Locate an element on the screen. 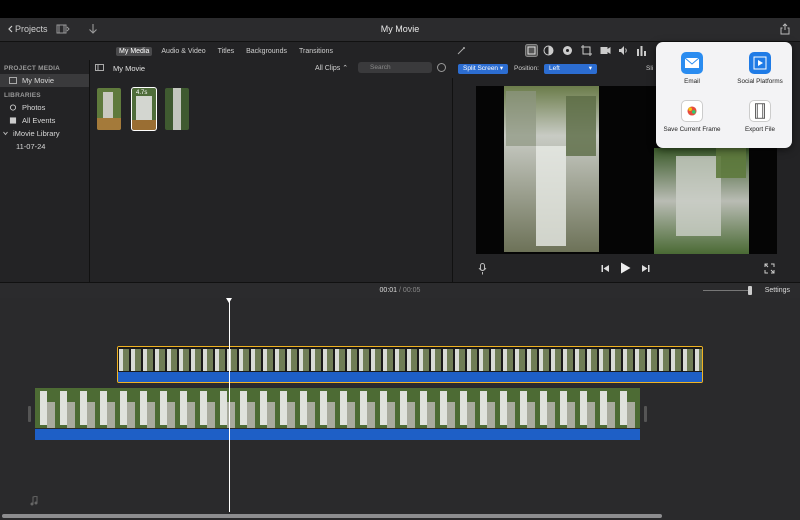 The width and height of the screenshot is (800, 520). clip-filter-dropdown: All Clips ⌃ is located at coordinates (331, 68).